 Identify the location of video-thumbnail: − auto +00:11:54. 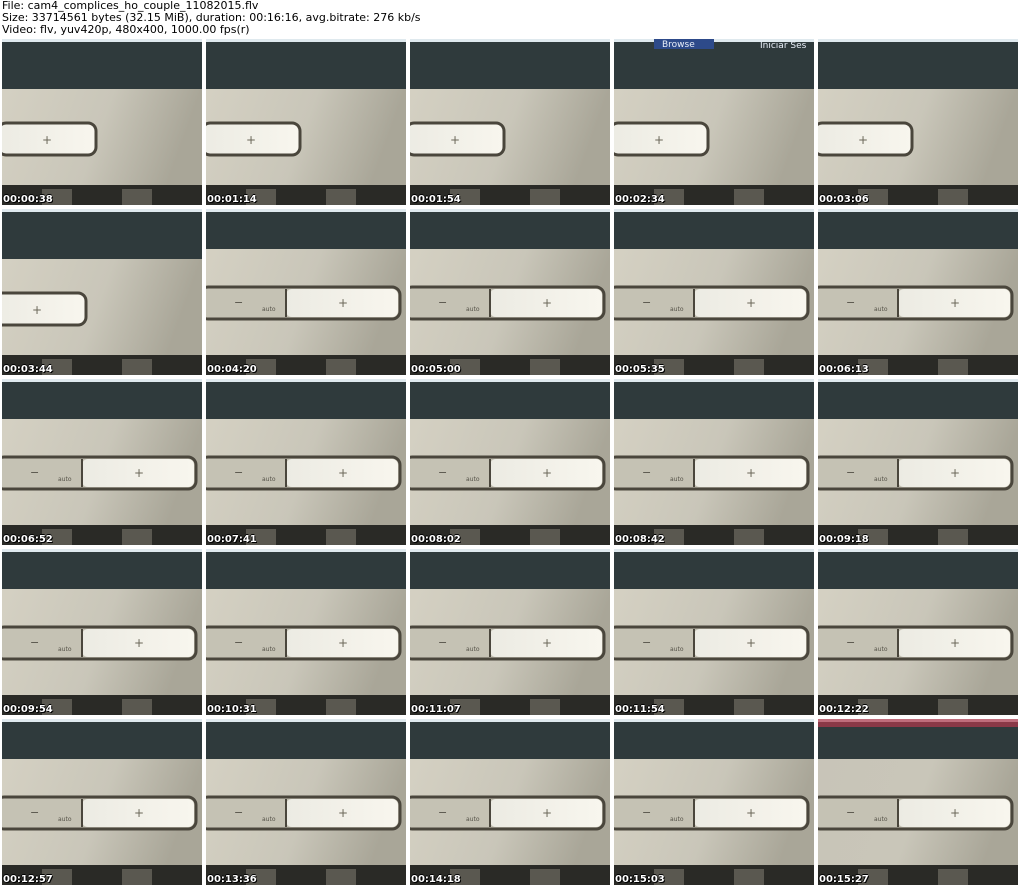
(714, 632).